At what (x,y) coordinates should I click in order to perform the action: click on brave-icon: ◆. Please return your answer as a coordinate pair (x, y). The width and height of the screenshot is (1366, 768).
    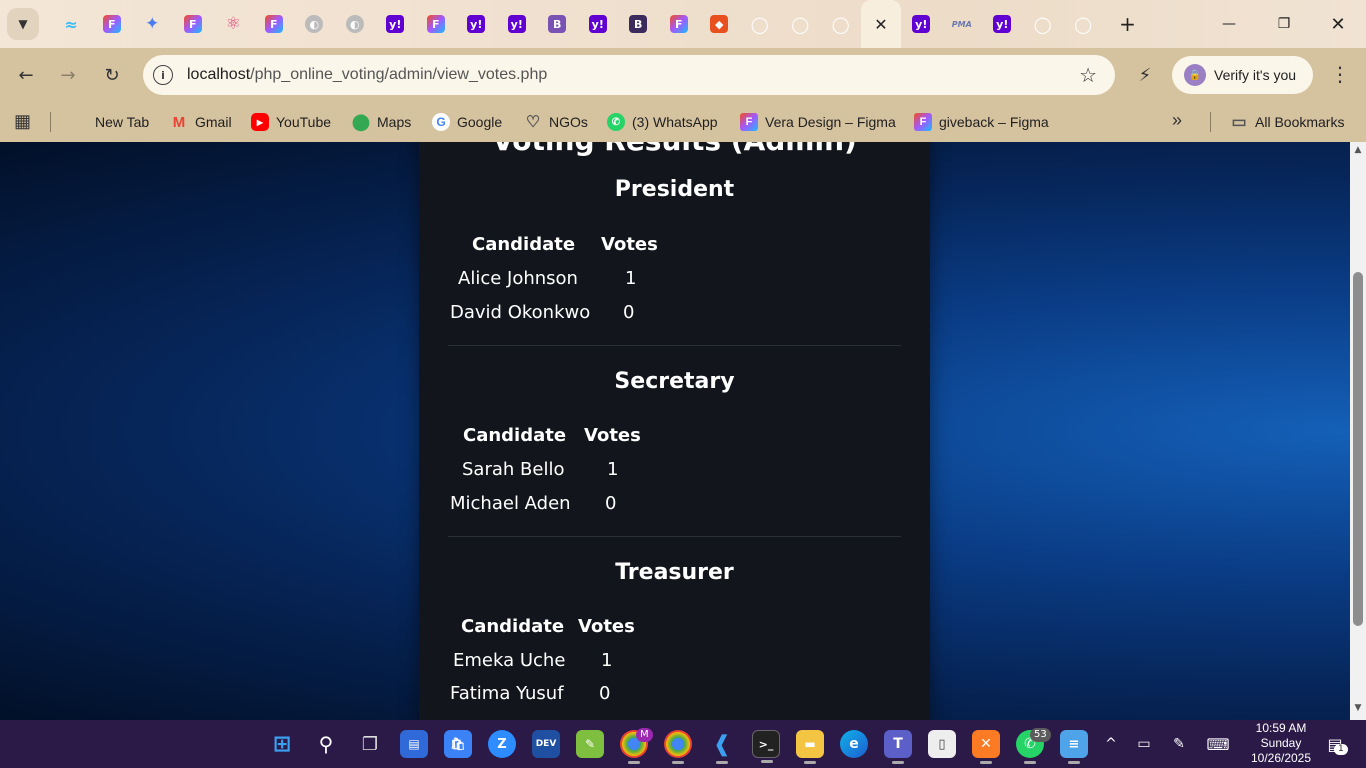
    Looking at the image, I should click on (719, 24).